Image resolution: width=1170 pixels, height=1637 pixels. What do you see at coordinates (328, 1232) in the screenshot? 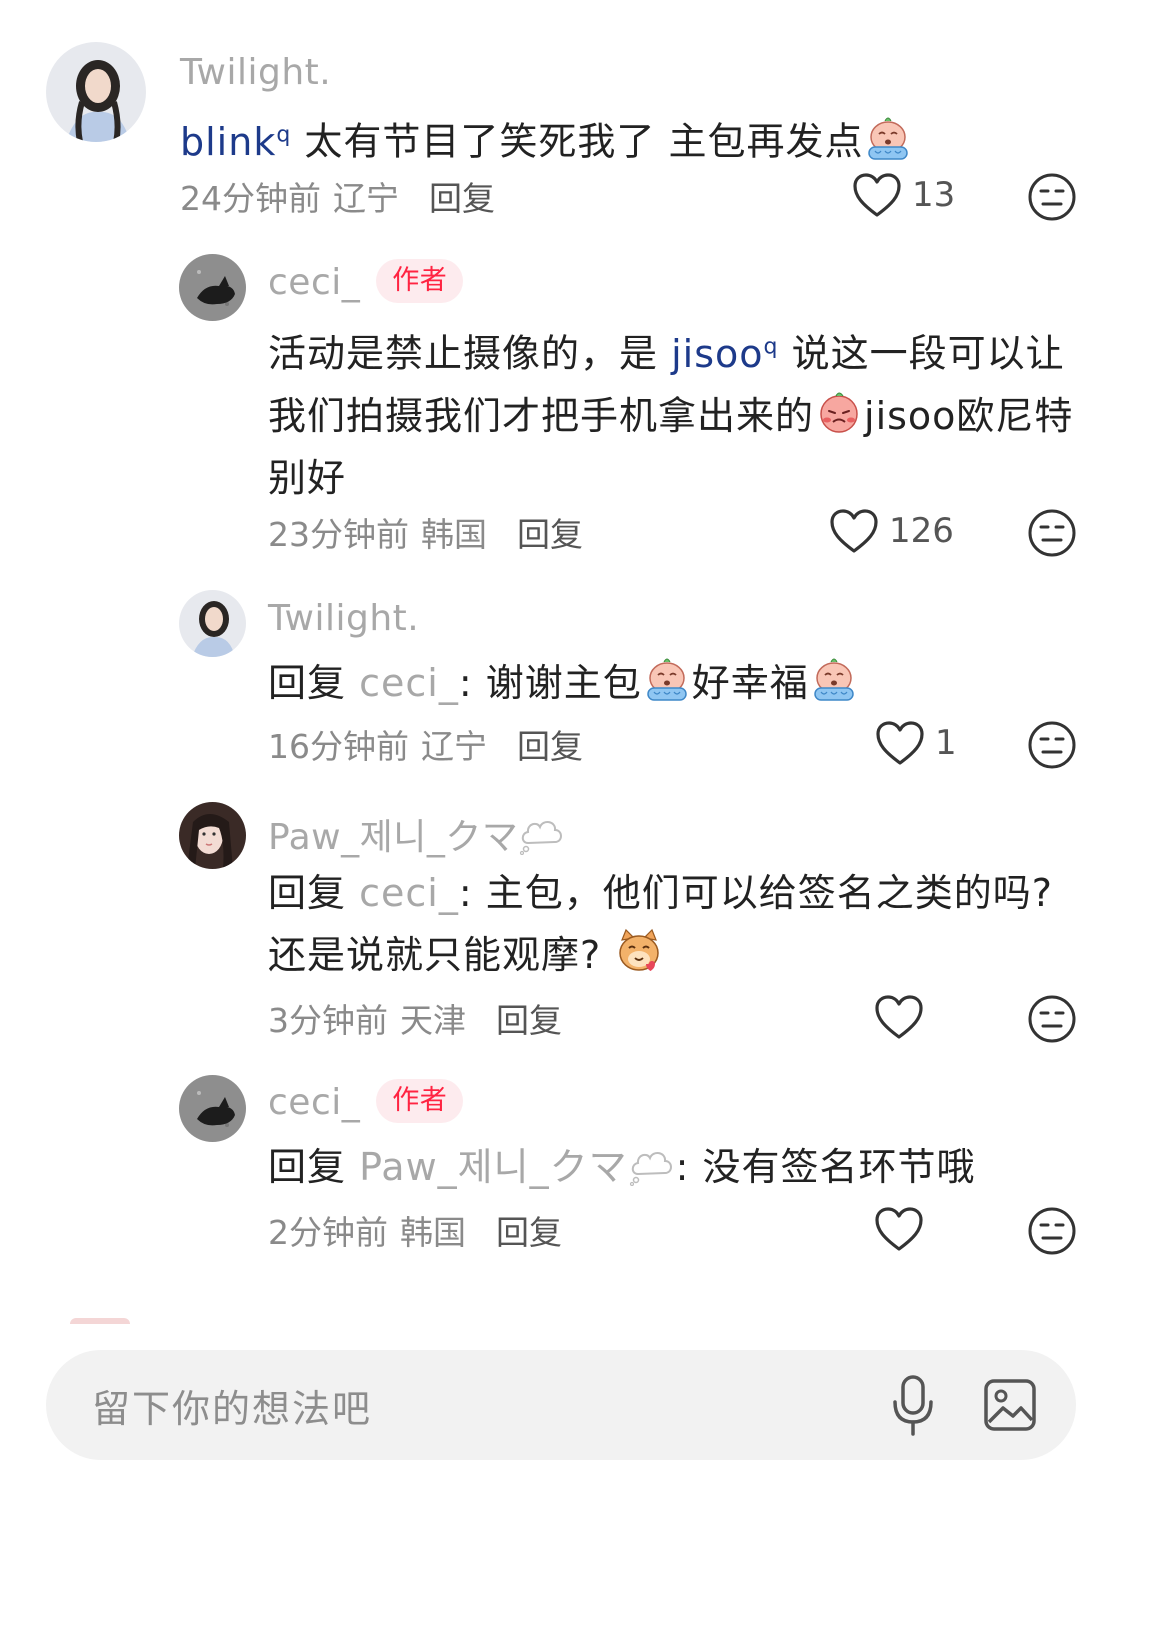
I see `timestamp: 2分钟前` at bounding box center [328, 1232].